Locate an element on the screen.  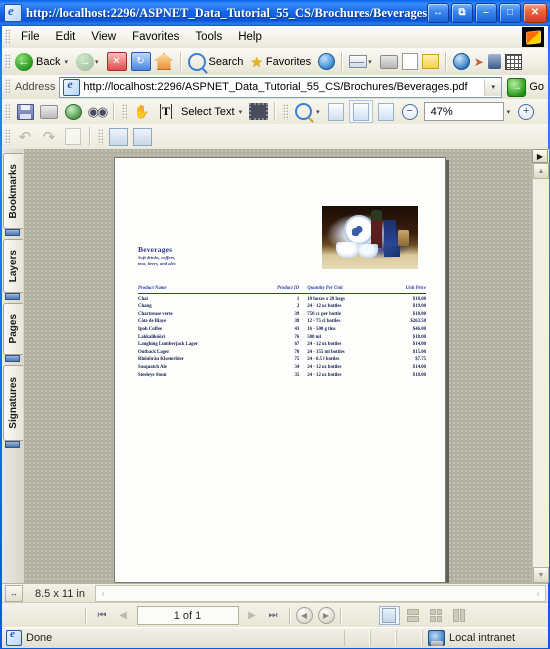
pdf-email-button is located at coordinates (73, 111).